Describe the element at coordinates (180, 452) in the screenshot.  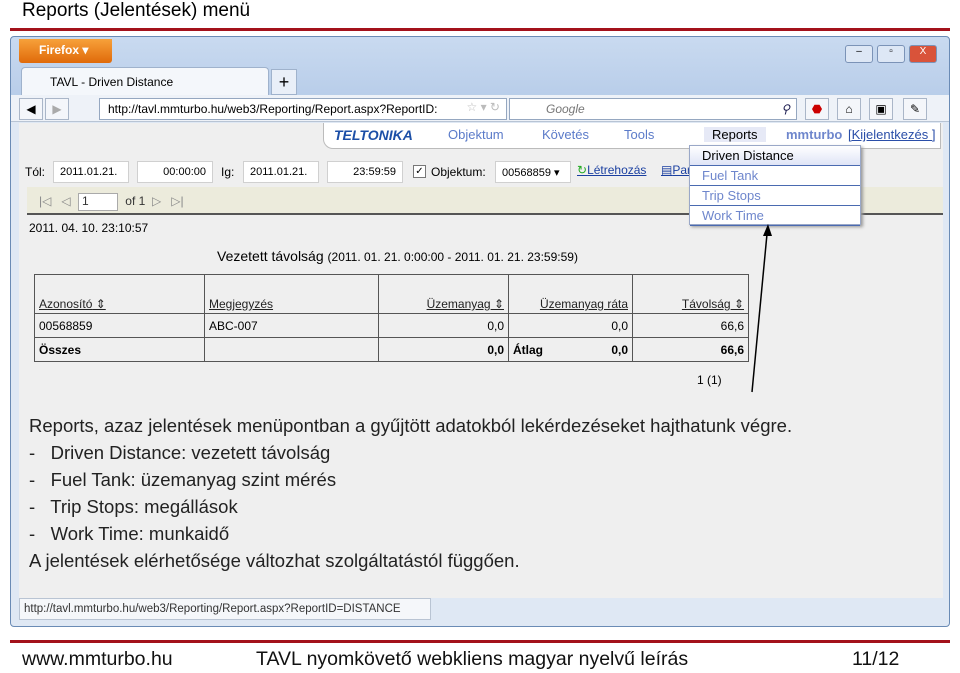
I see `description-line: - Driven Distance: vezetett távolság` at that location.